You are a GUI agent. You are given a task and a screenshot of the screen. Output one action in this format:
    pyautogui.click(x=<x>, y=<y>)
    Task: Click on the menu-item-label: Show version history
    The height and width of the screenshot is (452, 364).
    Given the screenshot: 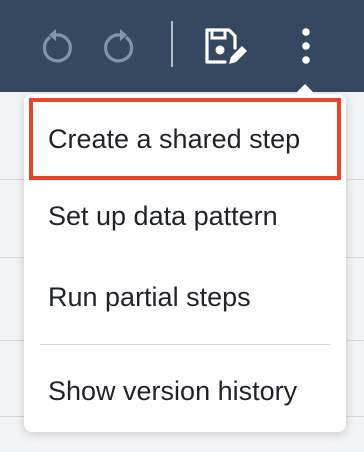 What is the action you would take?
    pyautogui.click(x=173, y=390)
    